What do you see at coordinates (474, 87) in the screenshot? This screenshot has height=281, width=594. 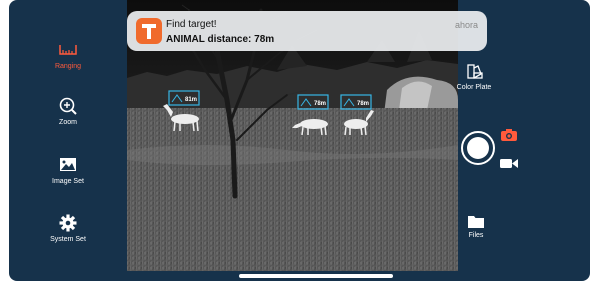 I see `color-plate-label: Color Plate` at bounding box center [474, 87].